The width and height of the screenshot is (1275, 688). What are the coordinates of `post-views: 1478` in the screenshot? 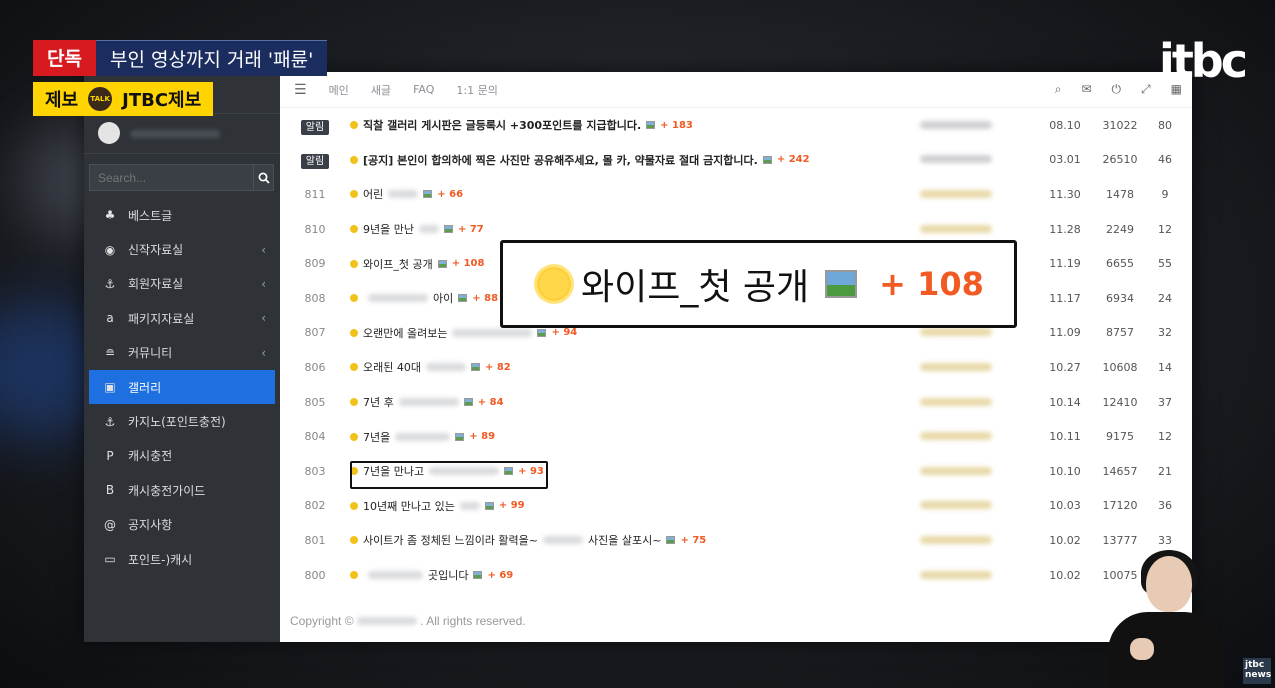 It's located at (1120, 194).